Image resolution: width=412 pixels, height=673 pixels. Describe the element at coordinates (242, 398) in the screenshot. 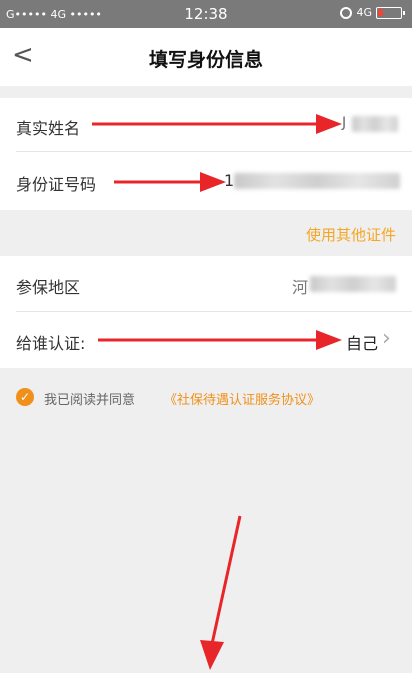

I see `agreement-protocol-link: 《社保待遇认证服务协议》` at that location.